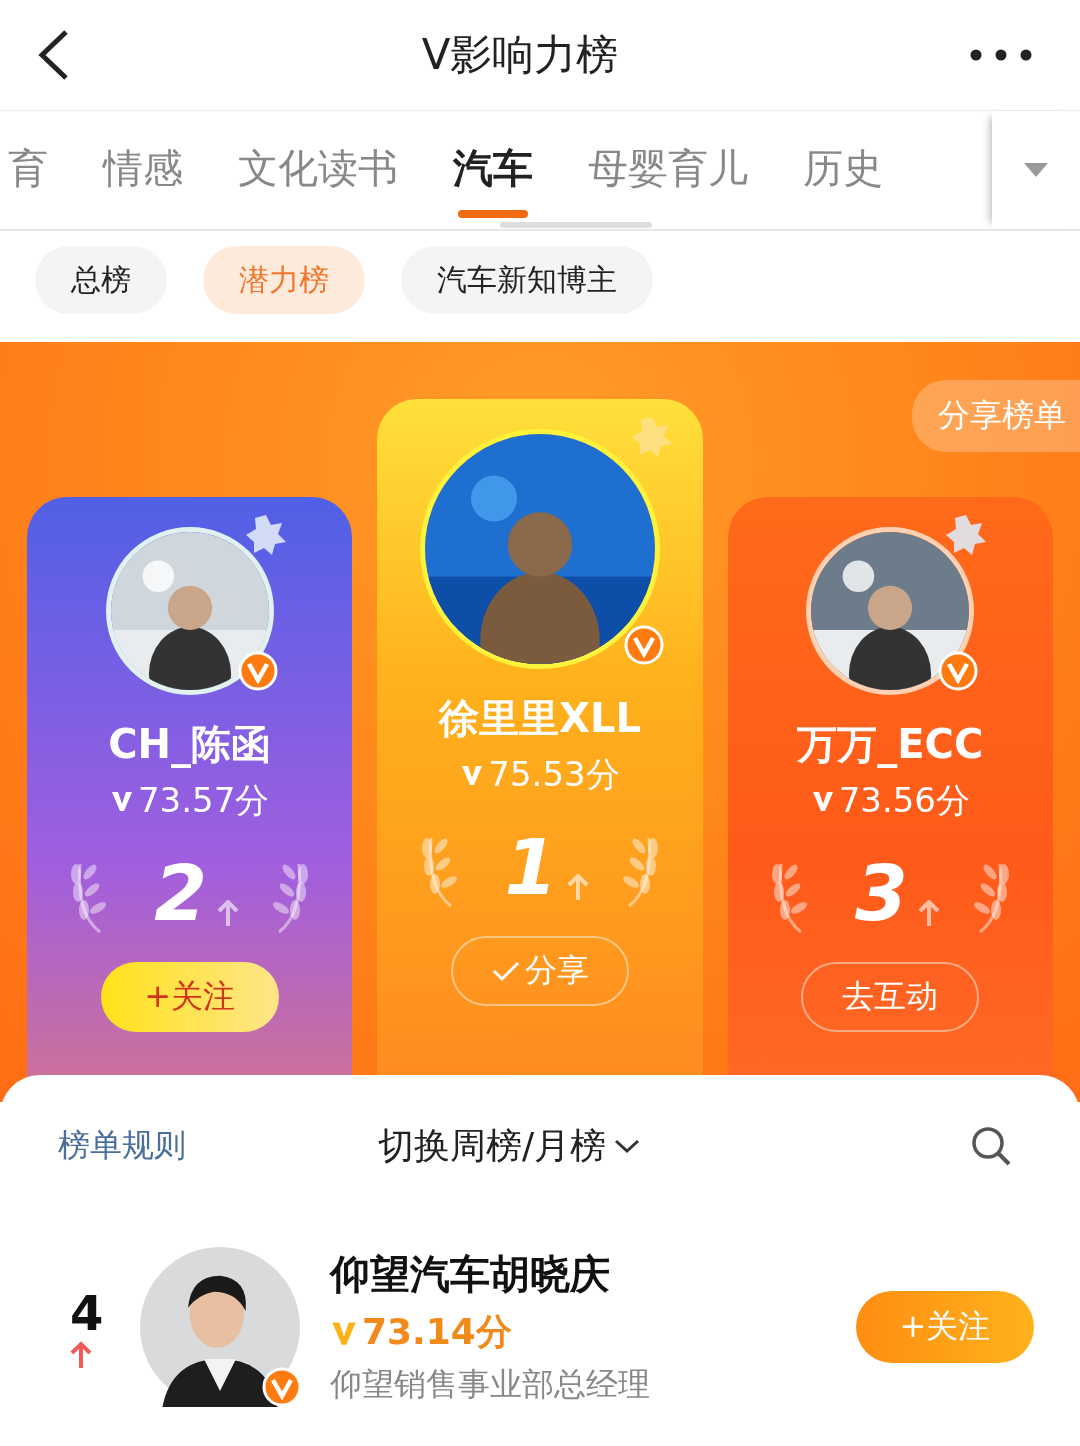 Image resolution: width=1080 pixels, height=1446 pixels. I want to click on search-icon, so click(991, 1146).